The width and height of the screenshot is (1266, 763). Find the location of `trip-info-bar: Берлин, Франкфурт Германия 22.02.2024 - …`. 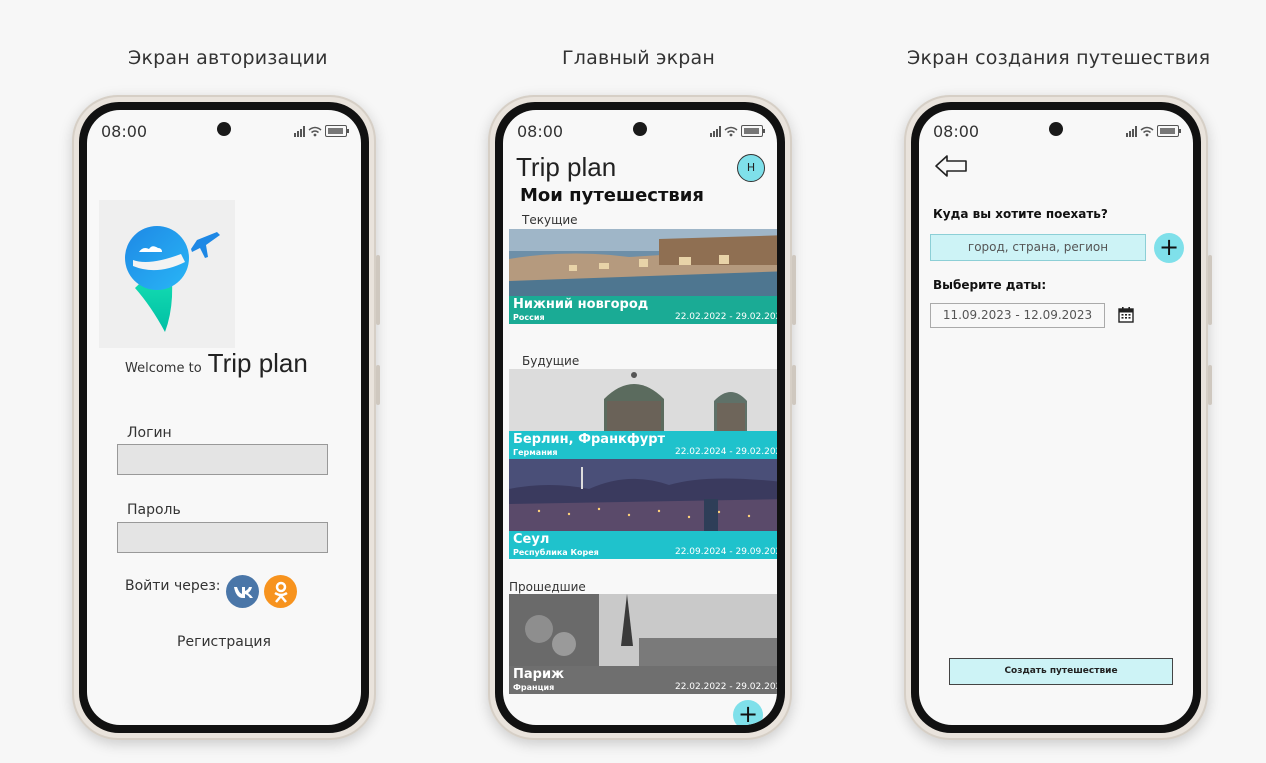

trip-info-bar: Берлин, Франкфурт Германия 22.02.2024 - … is located at coordinates (643, 445).